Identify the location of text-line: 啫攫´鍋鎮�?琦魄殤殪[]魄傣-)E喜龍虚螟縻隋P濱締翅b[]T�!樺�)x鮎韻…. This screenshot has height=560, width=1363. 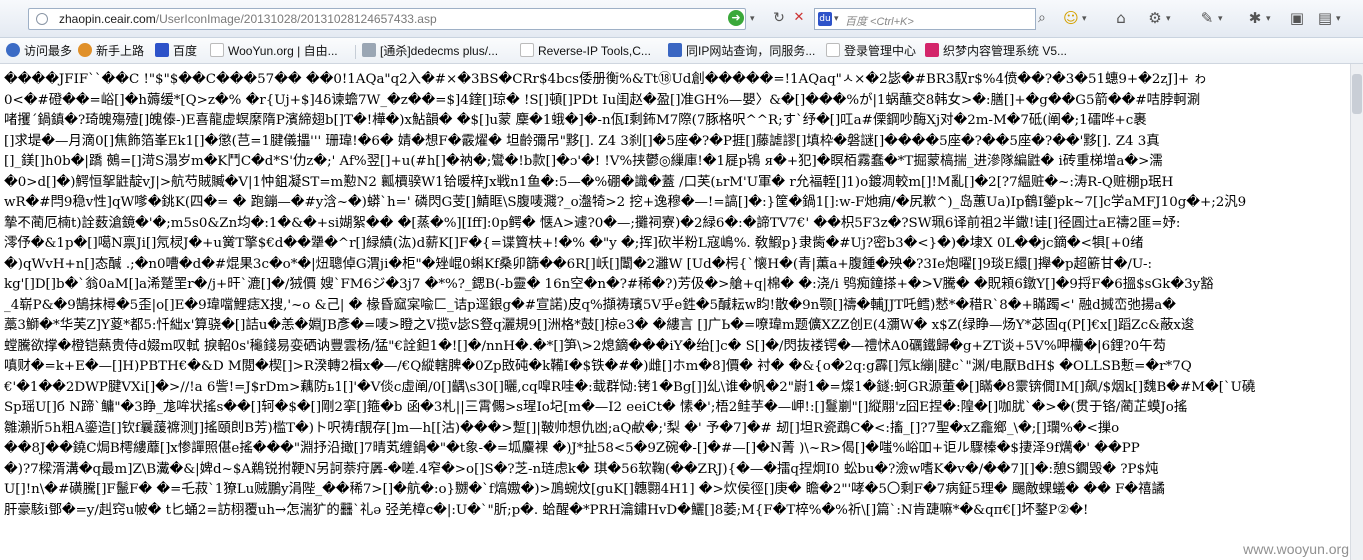
(575, 120).